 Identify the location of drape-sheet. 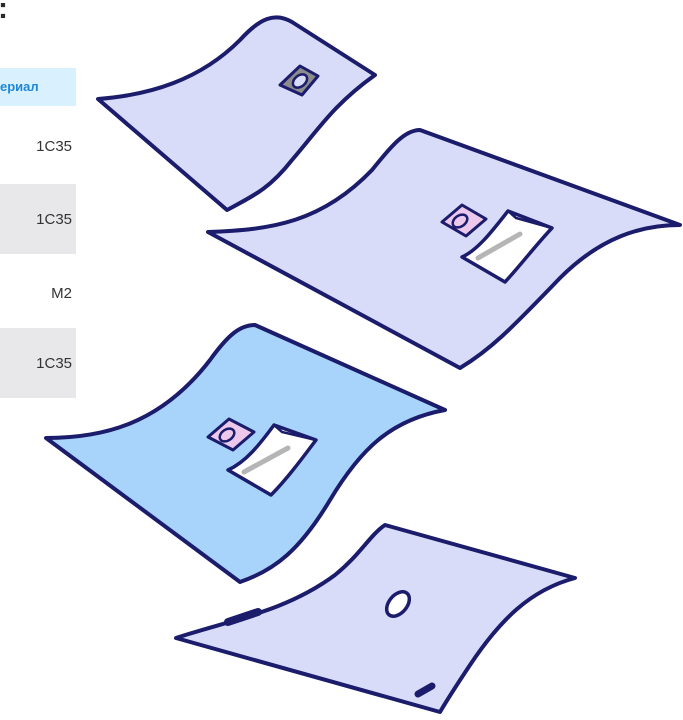
(236, 113).